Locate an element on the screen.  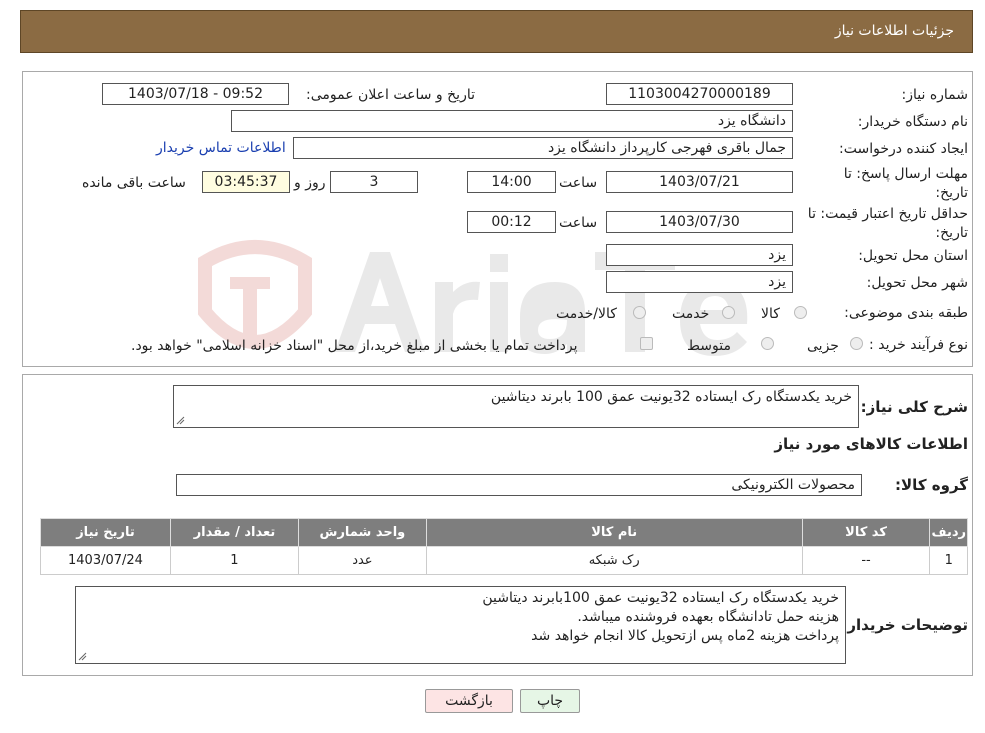
cell-code: -- is located at coordinates (866, 560).